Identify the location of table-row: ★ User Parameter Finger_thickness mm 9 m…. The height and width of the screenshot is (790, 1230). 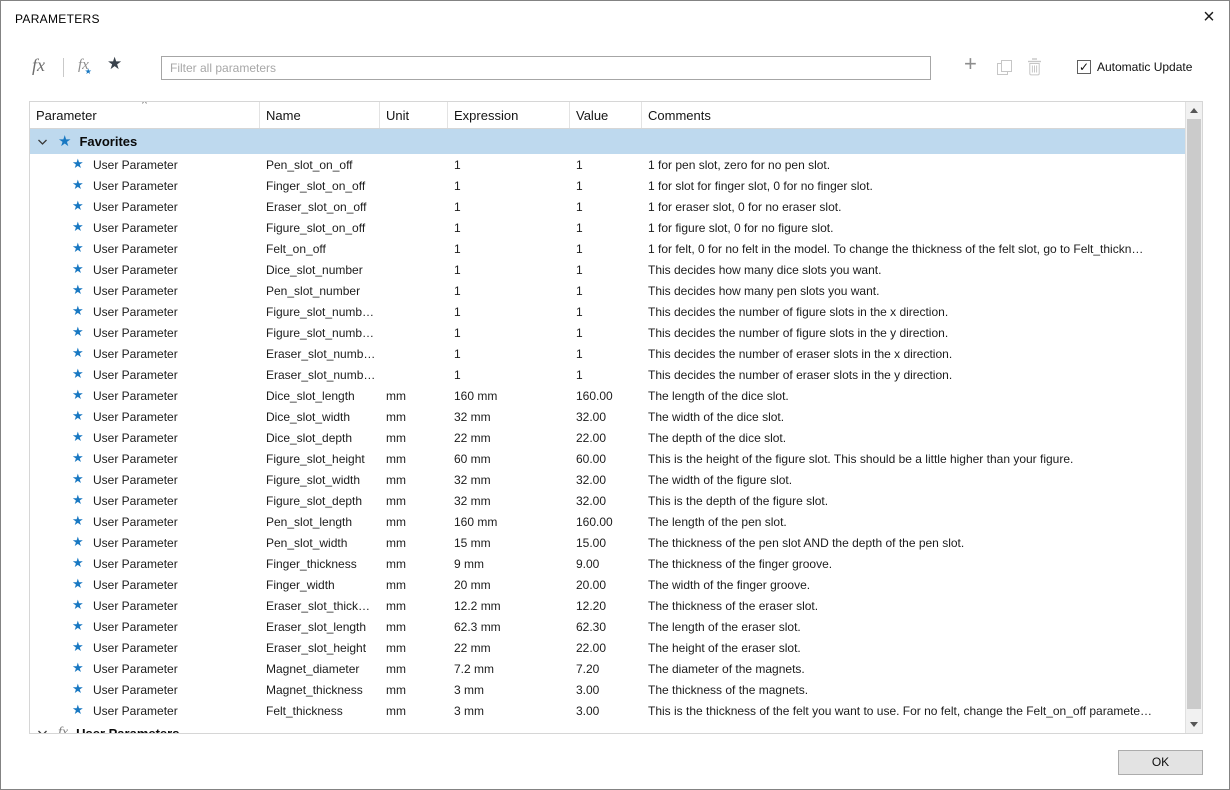
(607, 563).